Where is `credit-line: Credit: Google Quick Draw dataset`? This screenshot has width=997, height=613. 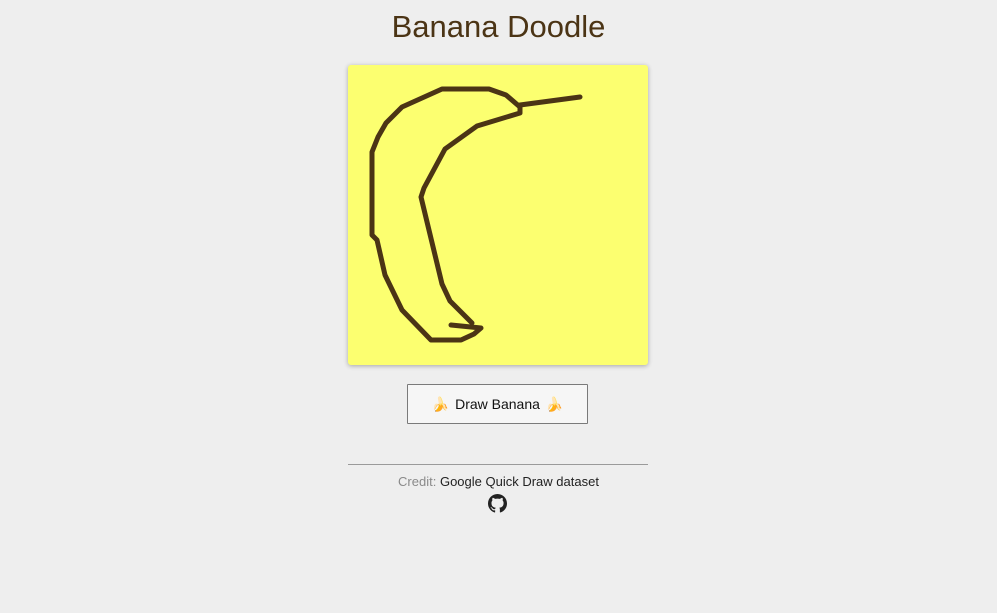
credit-line: Credit: Google Quick Draw dataset is located at coordinates (498, 482).